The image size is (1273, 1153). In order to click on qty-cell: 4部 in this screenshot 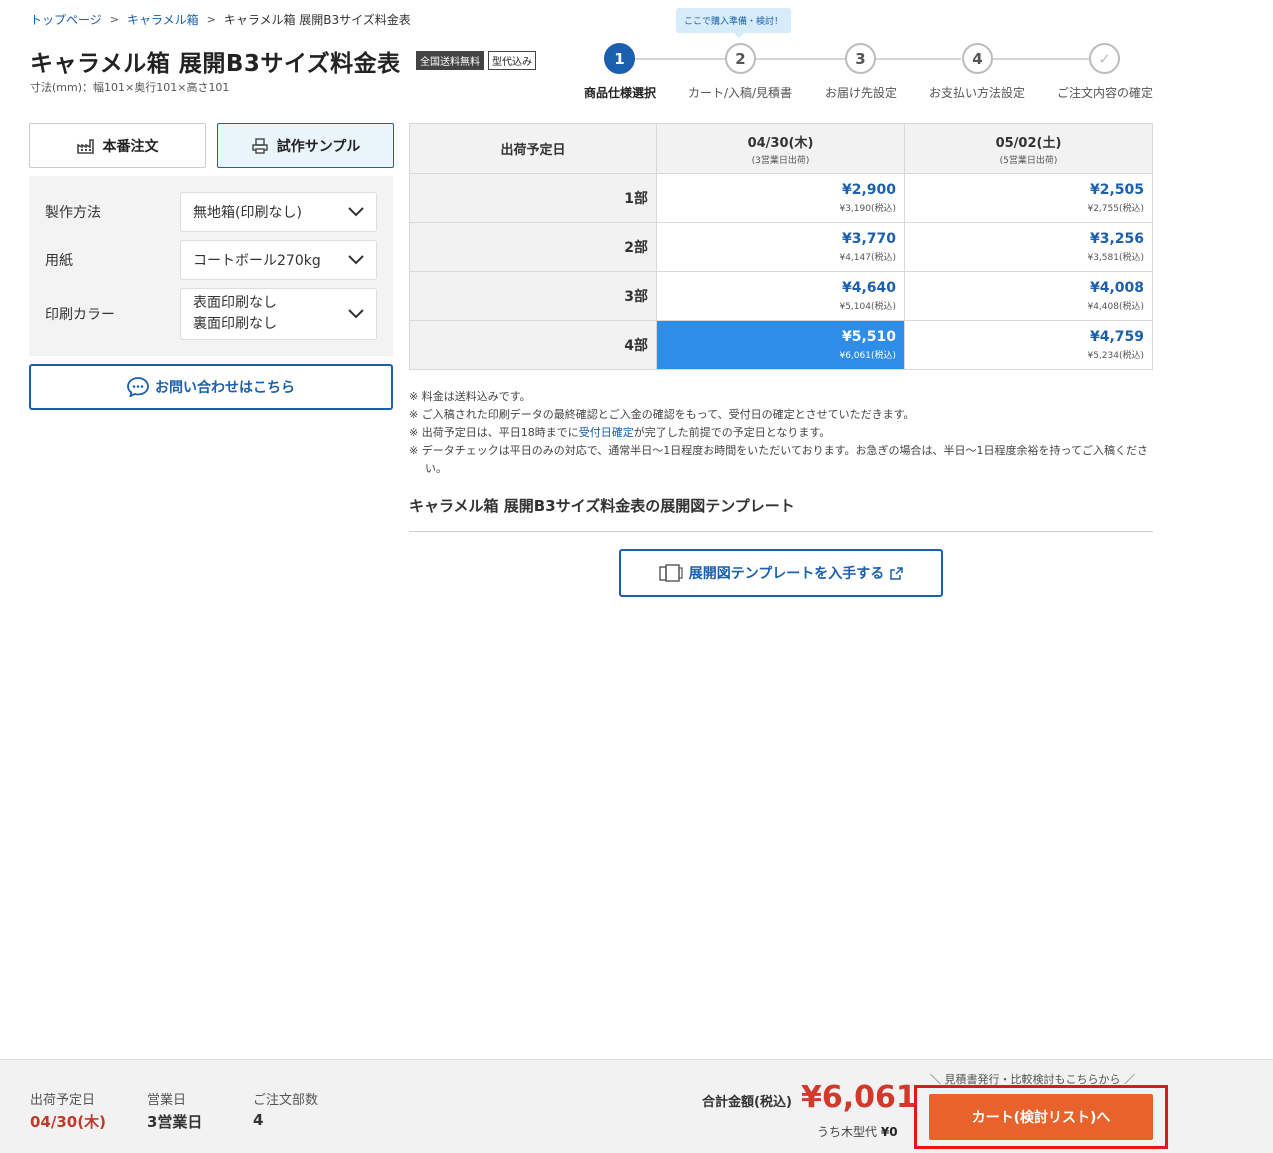, I will do `click(533, 345)`.